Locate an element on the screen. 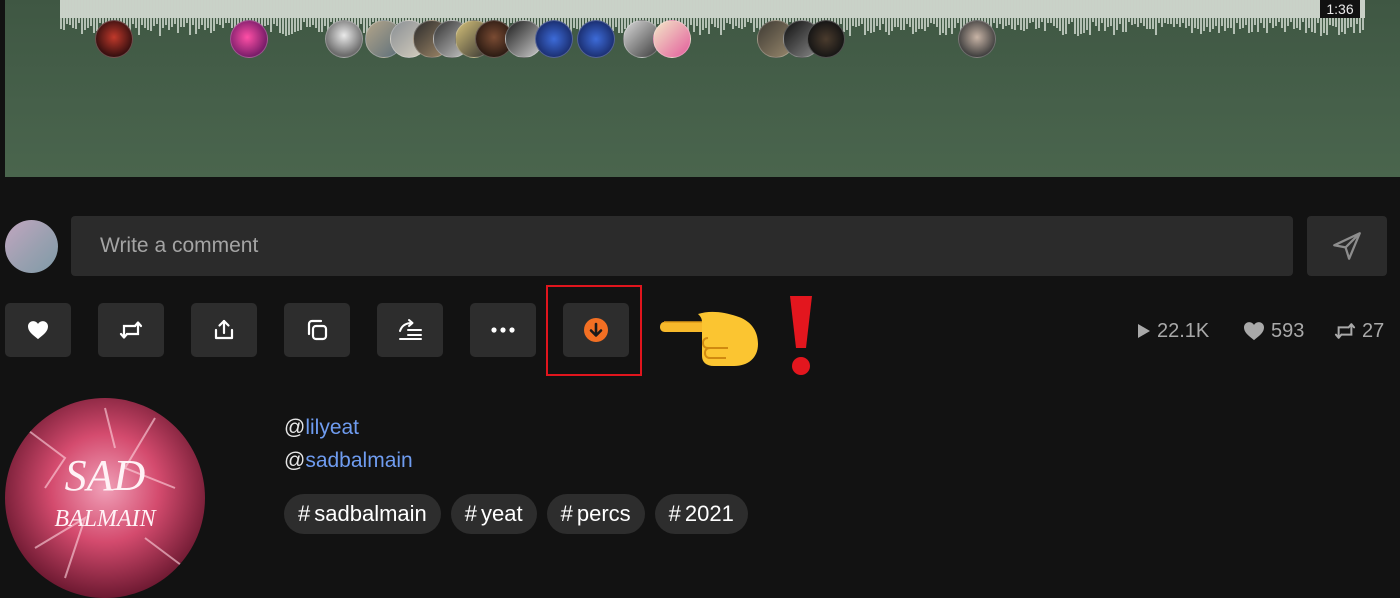  more-button is located at coordinates (503, 330).